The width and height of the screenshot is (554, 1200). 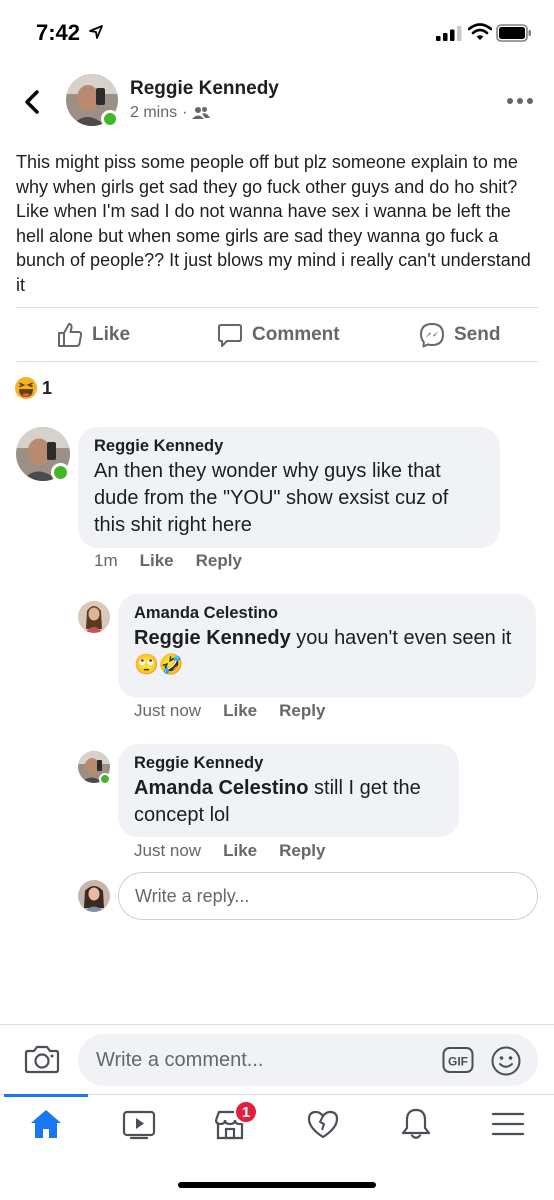 I want to click on comment-actions: 1m Like Reply, so click(x=168, y=561).